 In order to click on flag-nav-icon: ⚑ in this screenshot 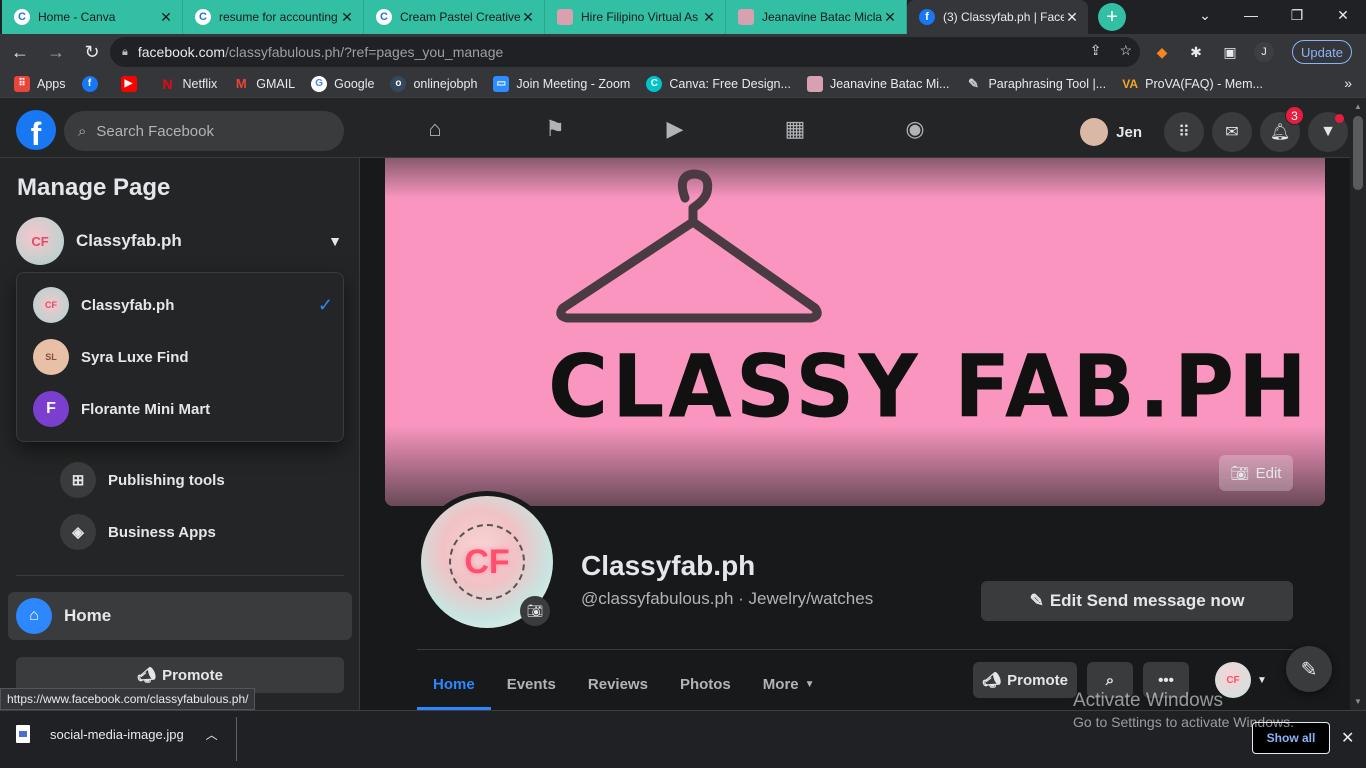, I will do `click(555, 129)`.